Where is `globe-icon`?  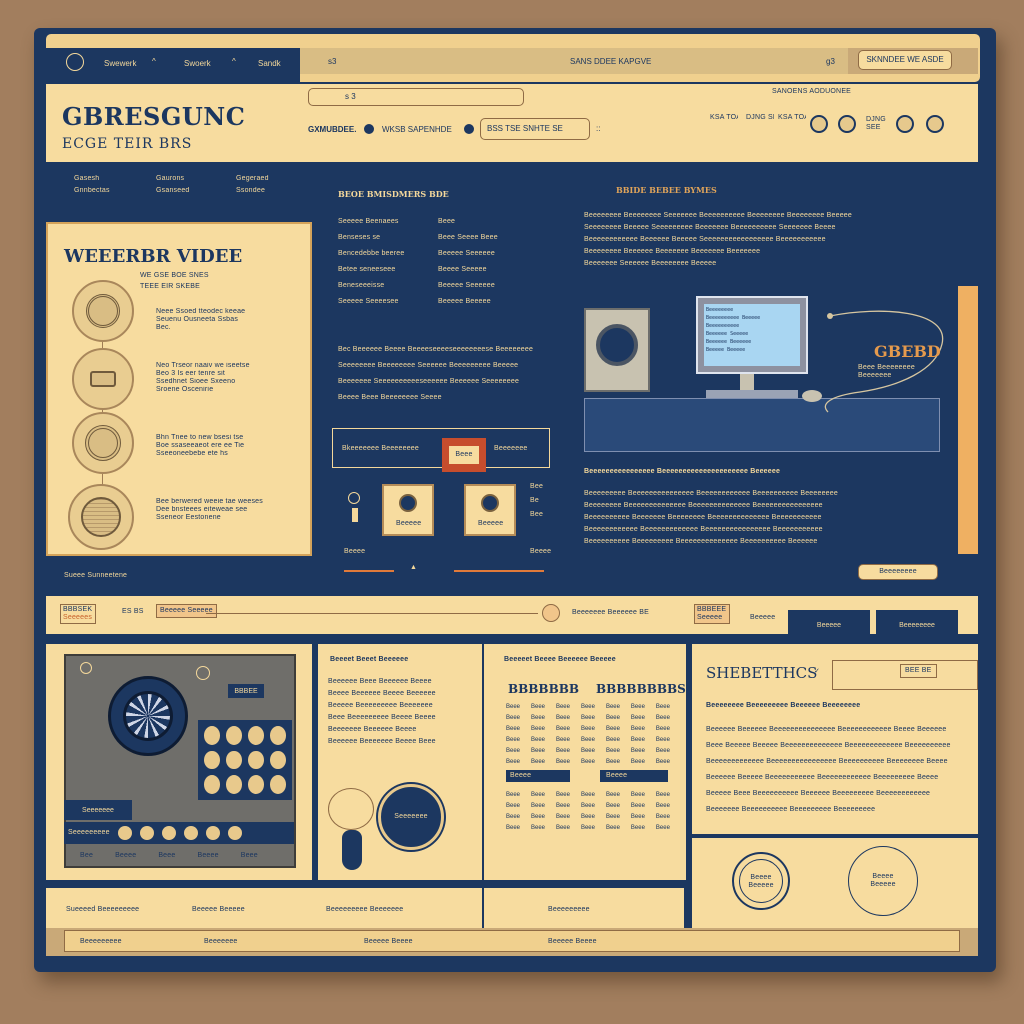
globe-icon is located at coordinates (847, 124).